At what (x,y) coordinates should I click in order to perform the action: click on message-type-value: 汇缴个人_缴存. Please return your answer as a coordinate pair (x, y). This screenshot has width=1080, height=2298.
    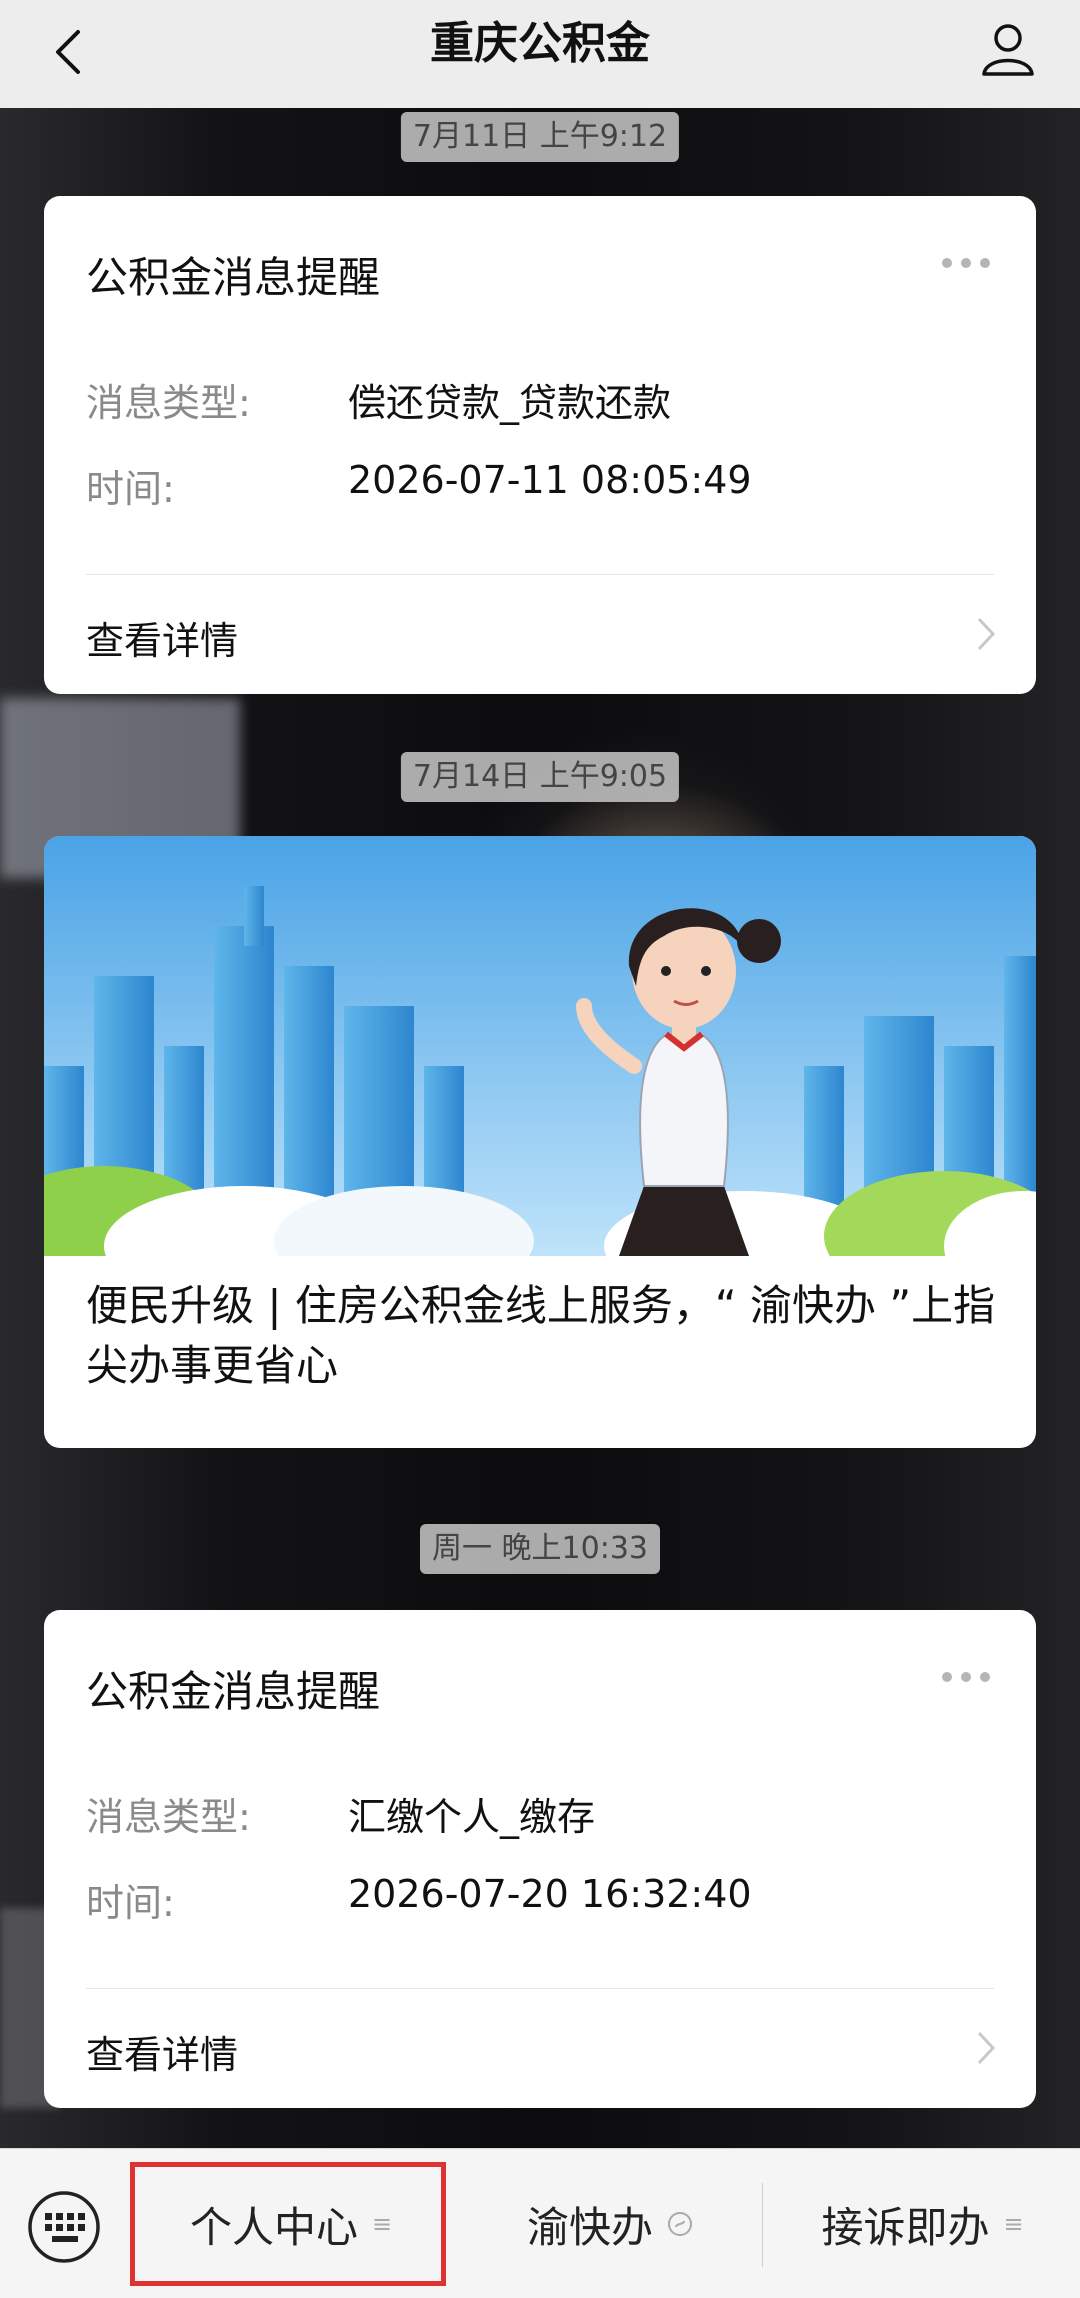
    Looking at the image, I should click on (472, 1817).